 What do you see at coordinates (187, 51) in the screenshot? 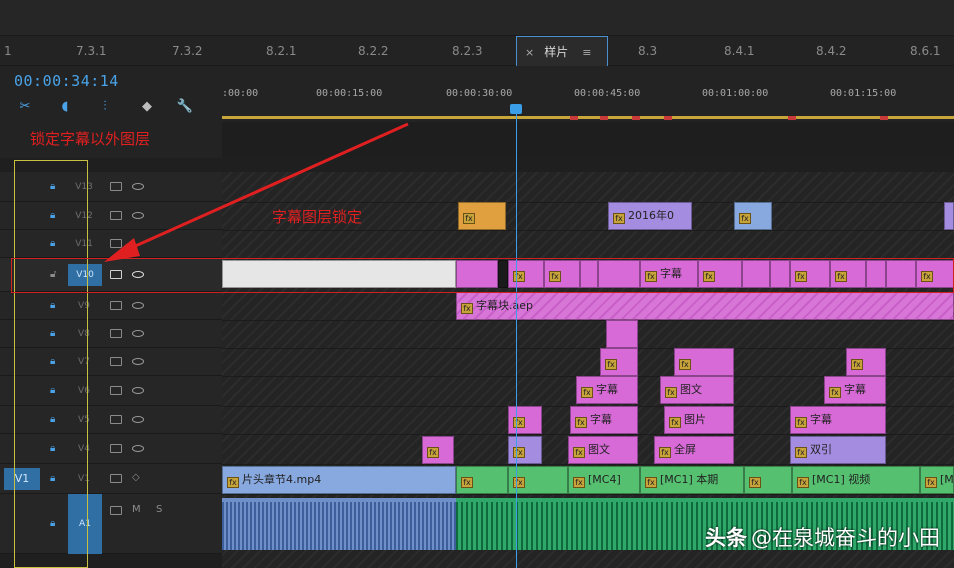
I see `tab-sequence: 7.3.2` at bounding box center [187, 51].